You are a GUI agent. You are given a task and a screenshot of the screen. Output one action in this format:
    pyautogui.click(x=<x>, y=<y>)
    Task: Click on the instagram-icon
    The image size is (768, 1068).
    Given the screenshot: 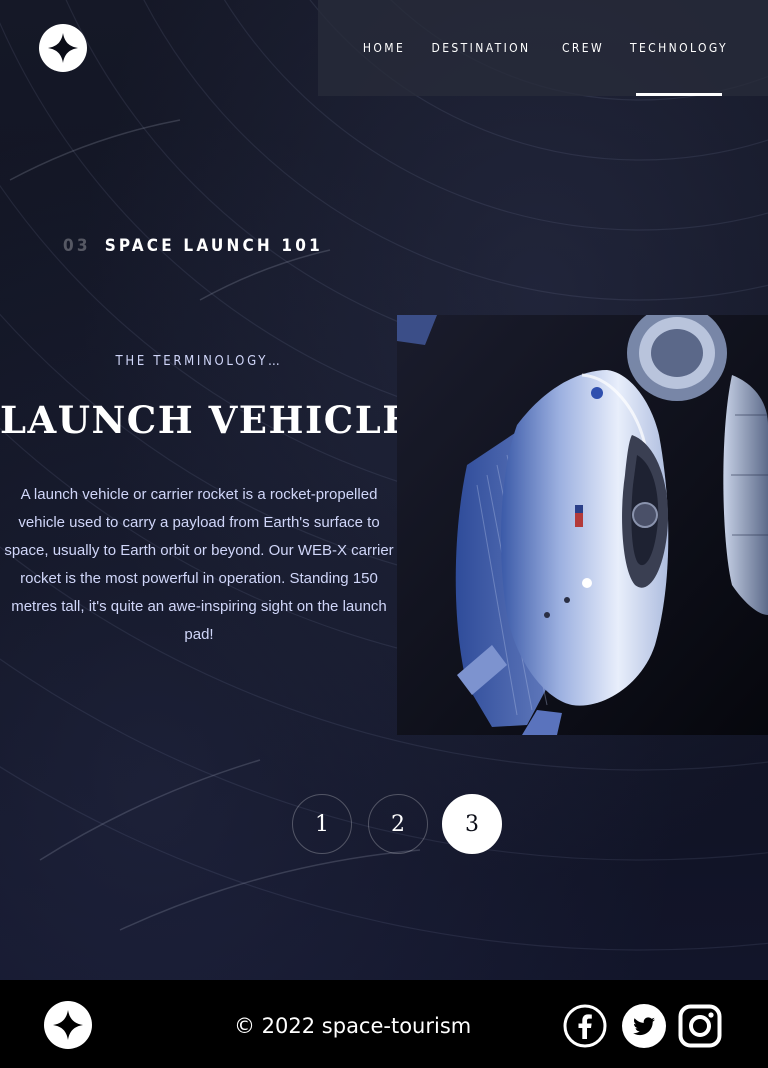 What is the action you would take?
    pyautogui.click(x=700, y=1026)
    